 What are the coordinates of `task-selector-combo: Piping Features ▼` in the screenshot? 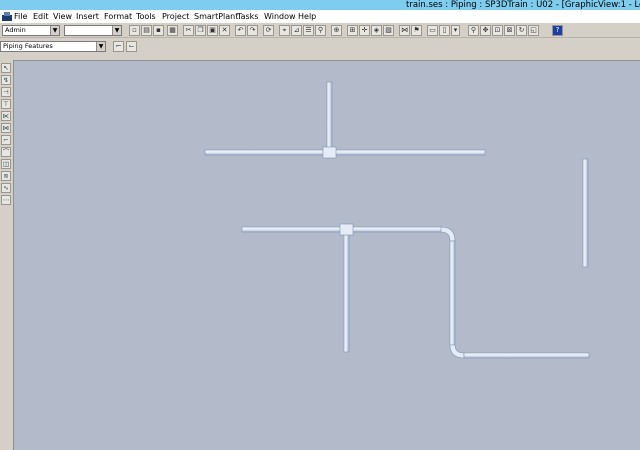 It's located at (53, 46).